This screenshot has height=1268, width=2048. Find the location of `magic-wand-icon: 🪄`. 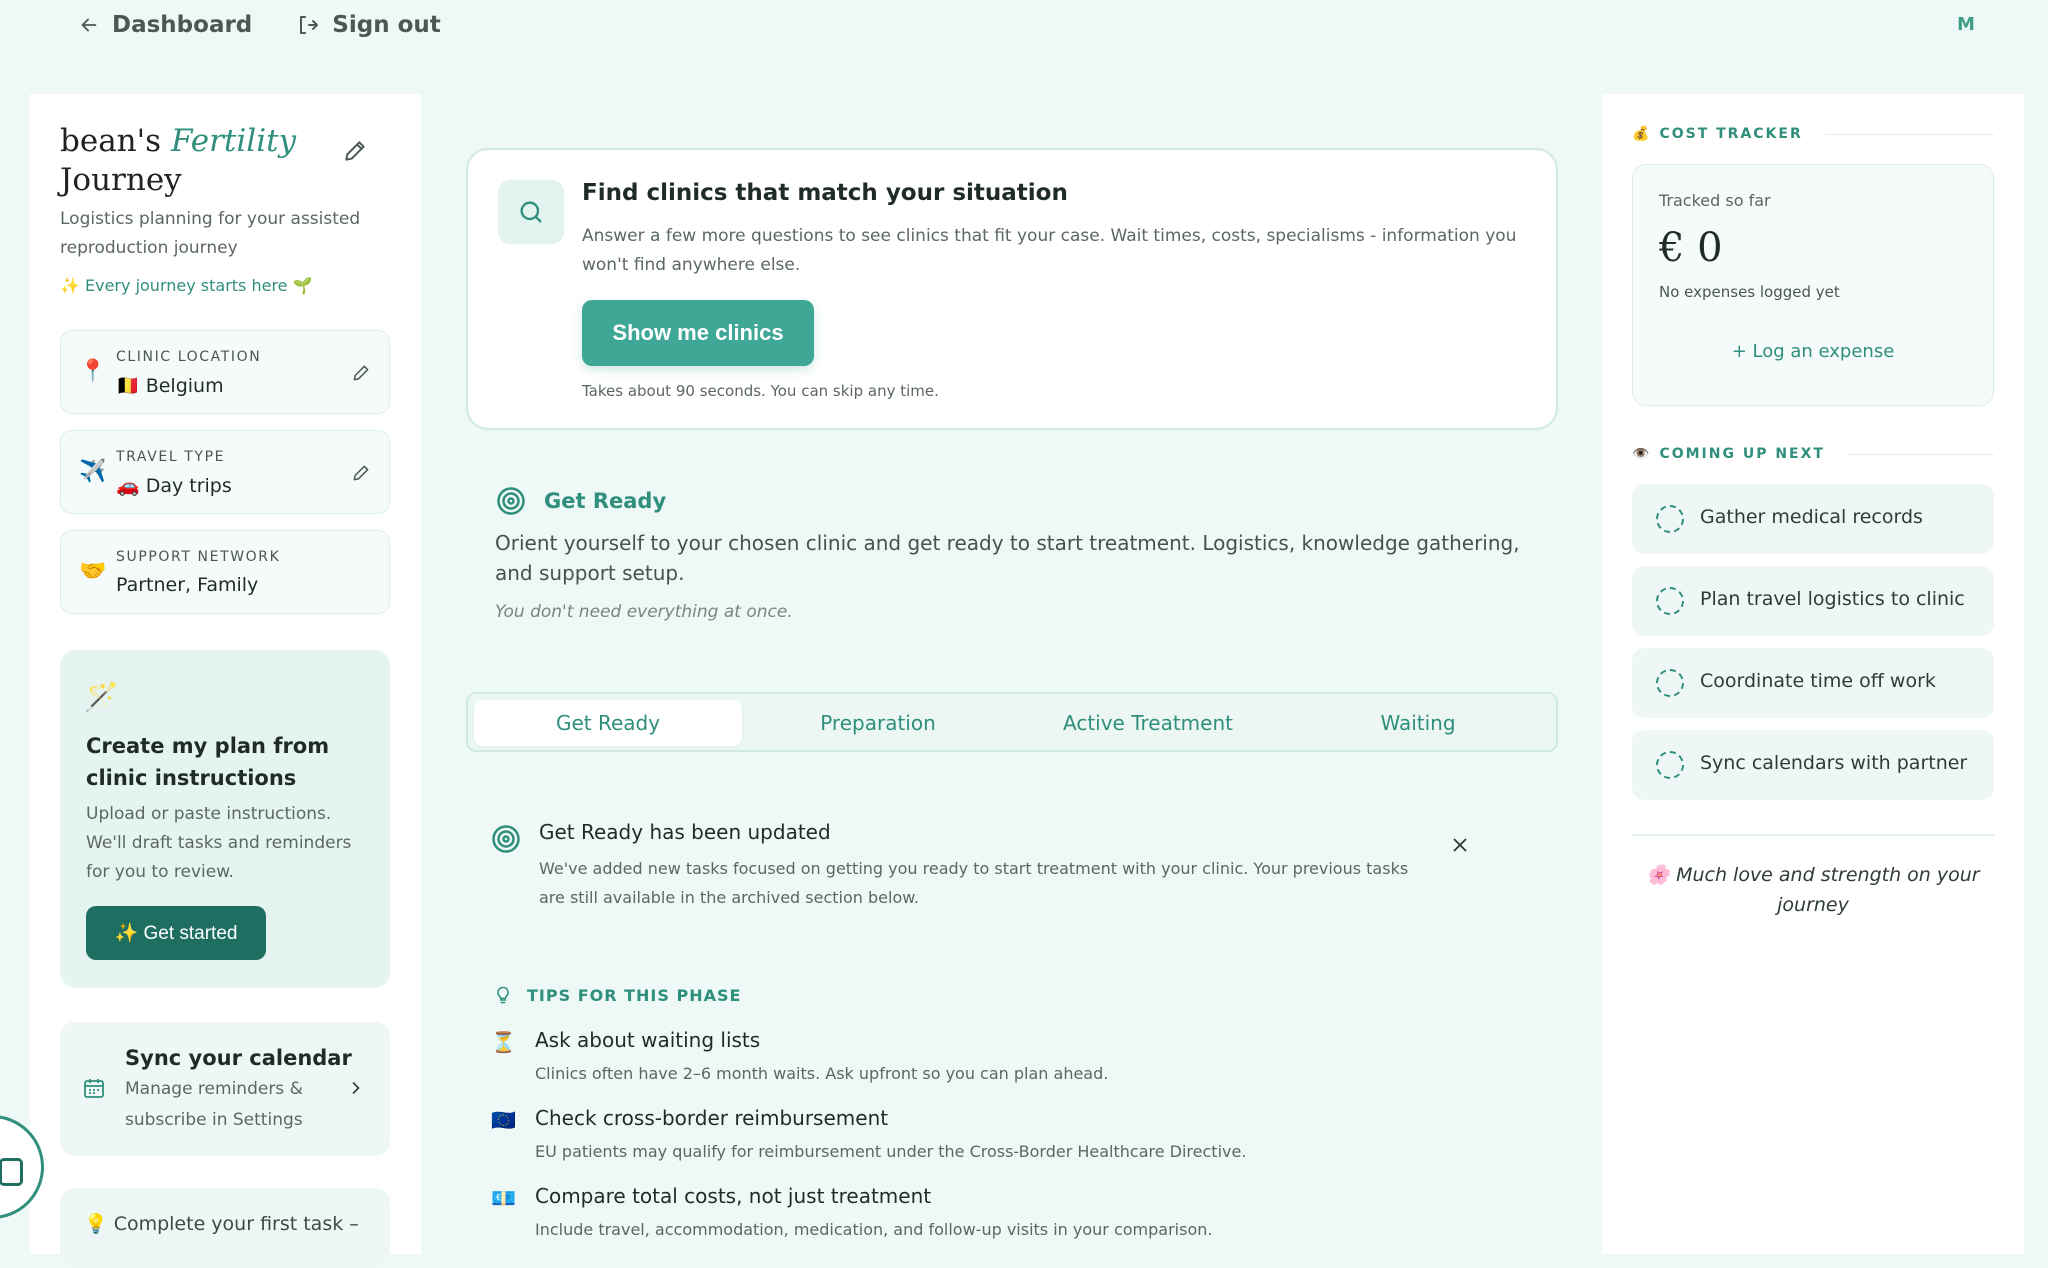

magic-wand-icon: 🪄 is located at coordinates (101, 696).